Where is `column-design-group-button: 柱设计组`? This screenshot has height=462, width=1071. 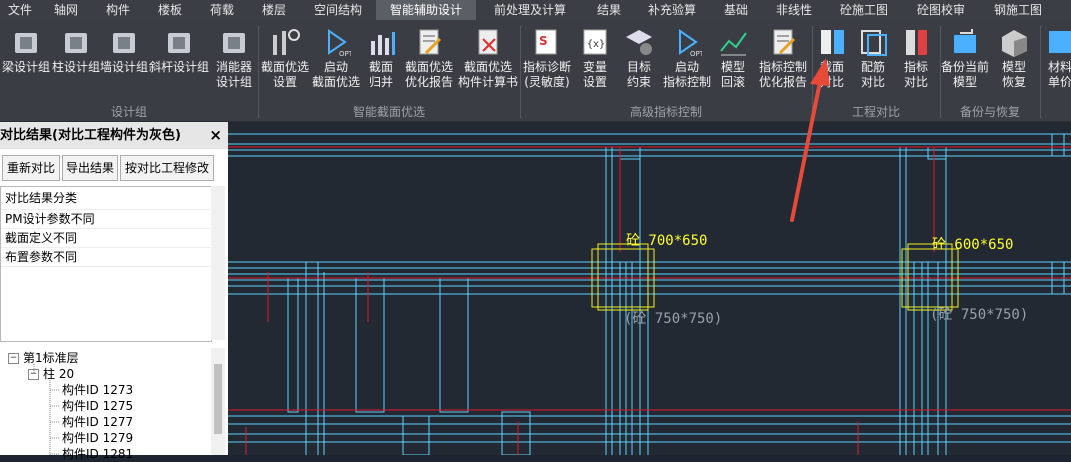 column-design-group-button: 柱设计组 is located at coordinates (76, 64).